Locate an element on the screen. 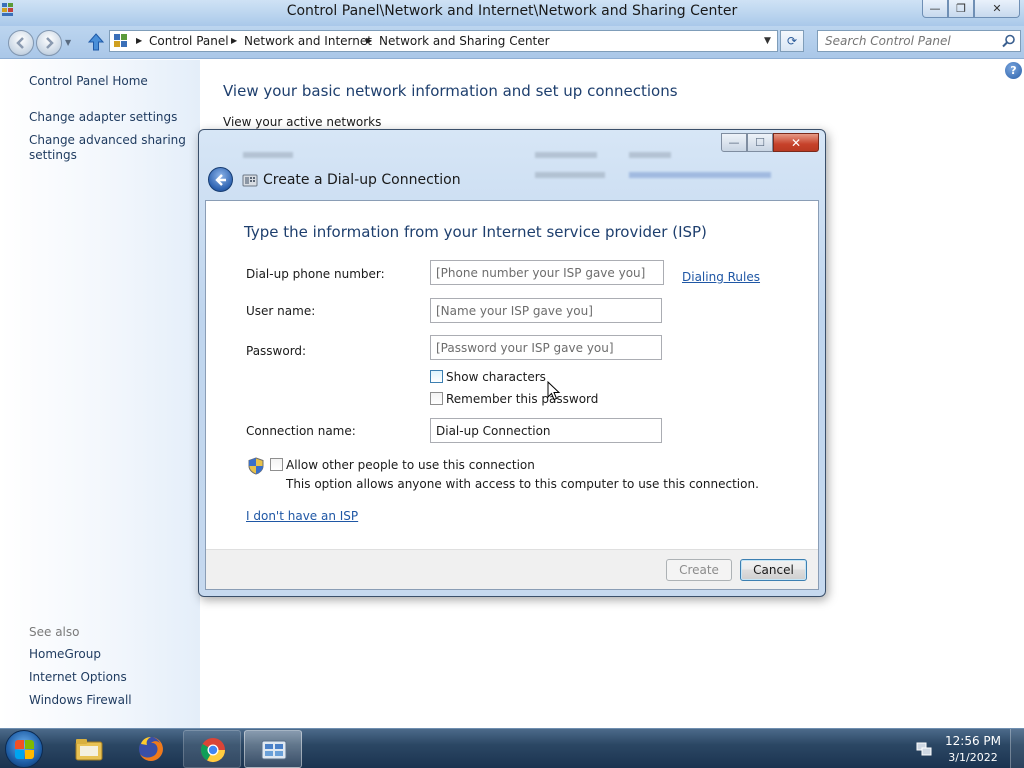 Image resolution: width=1024 pixels, height=768 pixels. dialog-close-button: ✕ is located at coordinates (796, 142).